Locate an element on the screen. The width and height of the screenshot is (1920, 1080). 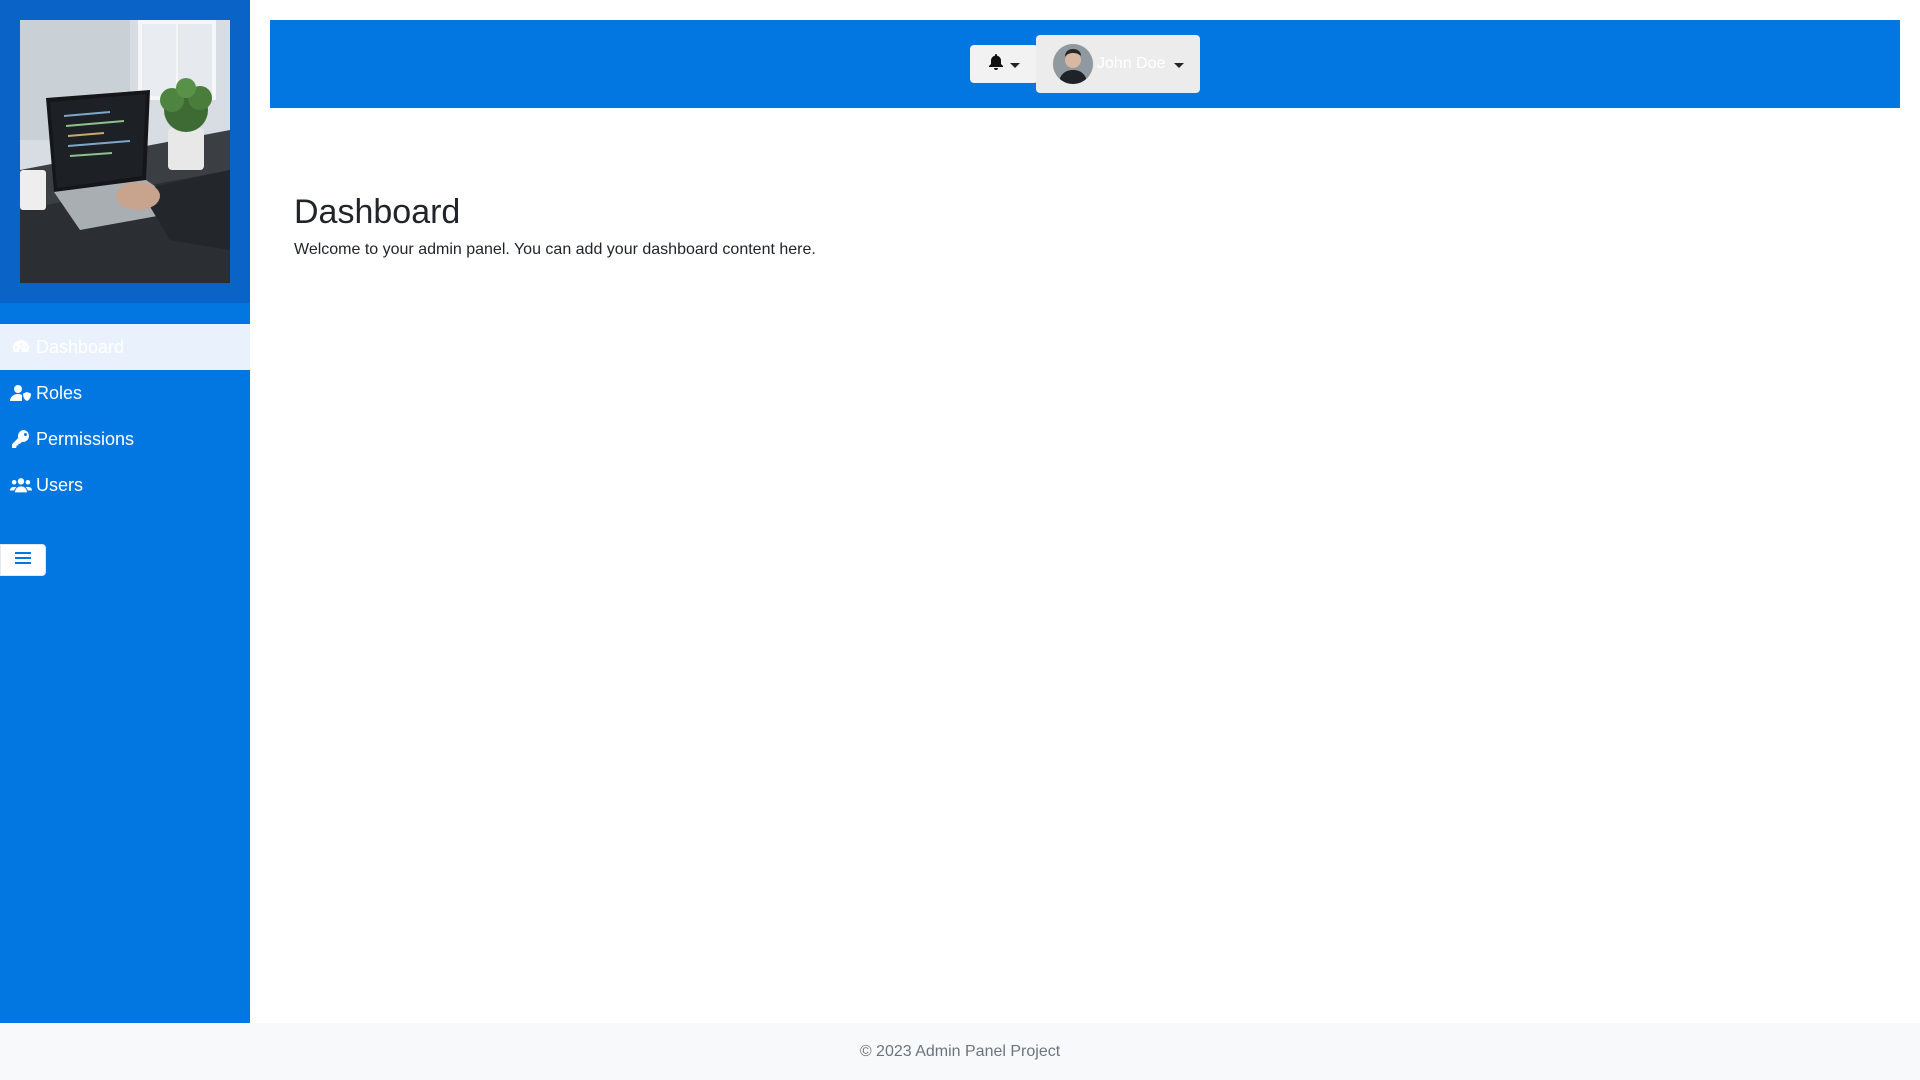
avatar is located at coordinates (1073, 64).